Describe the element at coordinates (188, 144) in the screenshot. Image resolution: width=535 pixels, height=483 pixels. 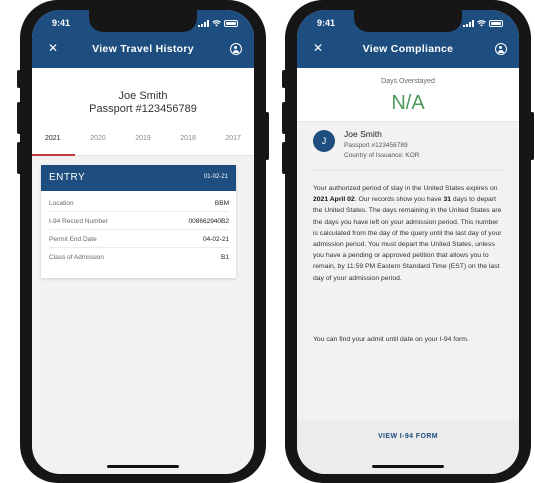
I see `tab-2018: 2018` at that location.